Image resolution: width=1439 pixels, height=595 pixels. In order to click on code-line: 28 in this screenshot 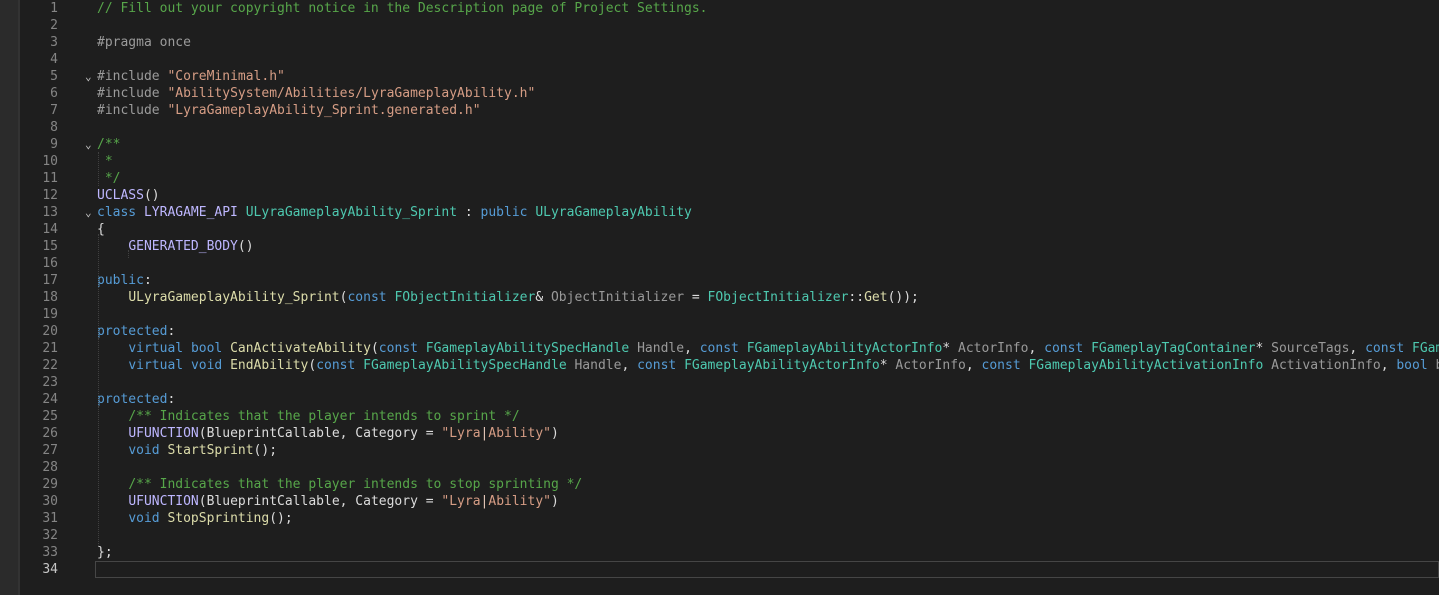, I will do `click(719, 467)`.